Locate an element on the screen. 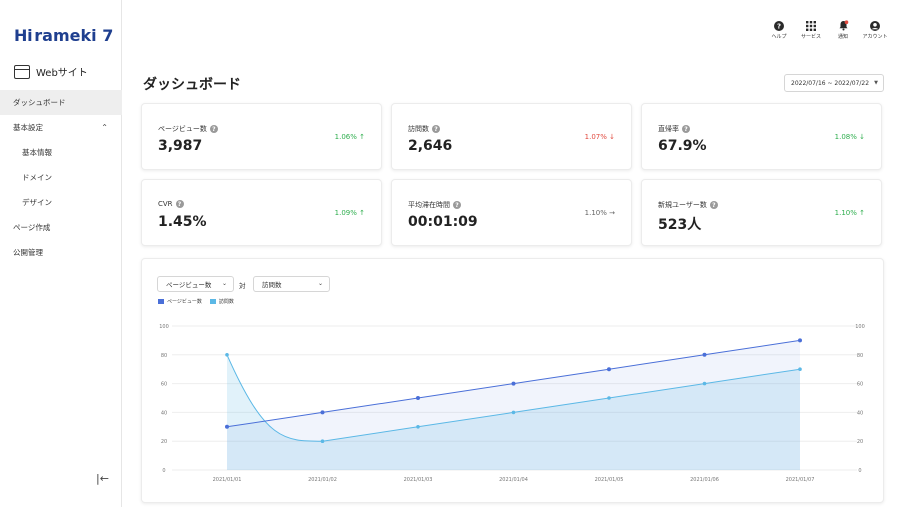 The width and height of the screenshot is (900, 507). metric-label: CVR? is located at coordinates (171, 204).